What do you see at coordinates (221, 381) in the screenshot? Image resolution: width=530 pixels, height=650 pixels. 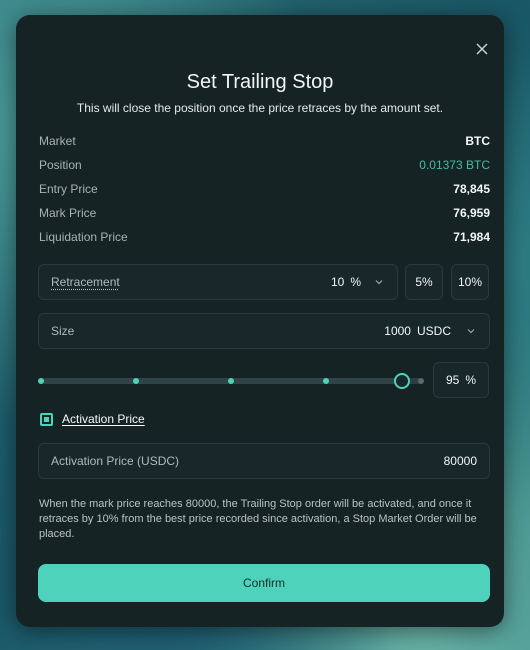 I see `slider-fill` at bounding box center [221, 381].